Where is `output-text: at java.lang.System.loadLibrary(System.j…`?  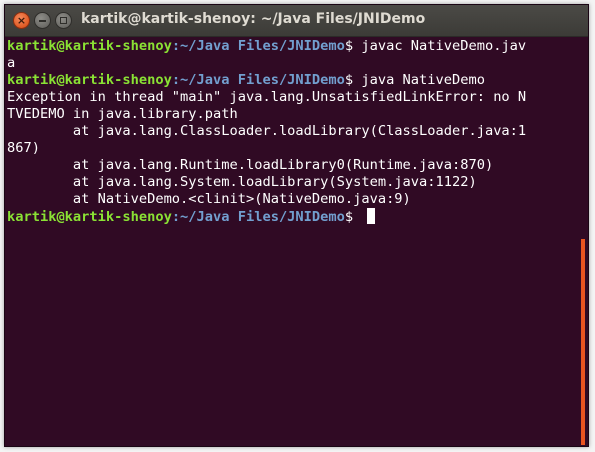 output-text: at java.lang.System.loadLibrary(System.j… is located at coordinates (242, 182).